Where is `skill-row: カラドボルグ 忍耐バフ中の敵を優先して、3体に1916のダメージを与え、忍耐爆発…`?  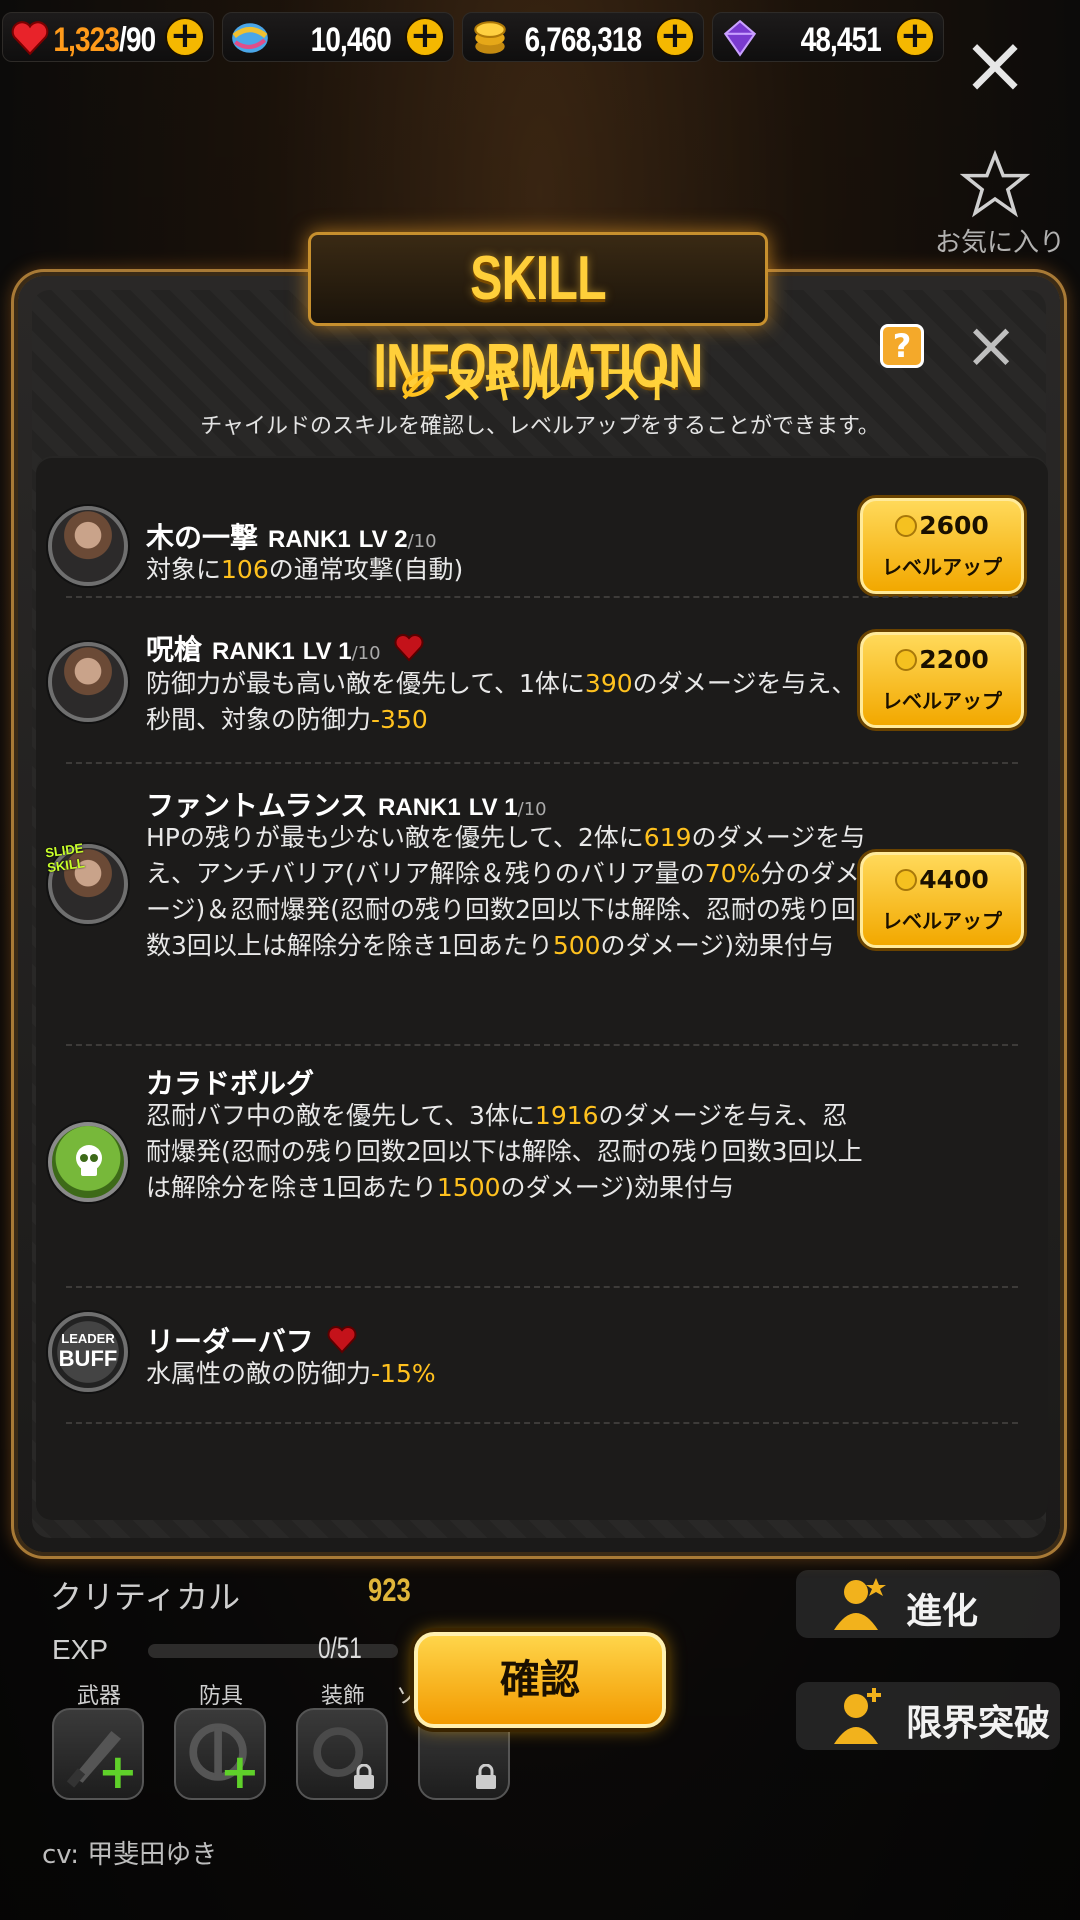 skill-row: カラドボルグ 忍耐バフ中の敵を優先して、3体に1916のダメージを与え、忍耐爆発… is located at coordinates (542, 1151).